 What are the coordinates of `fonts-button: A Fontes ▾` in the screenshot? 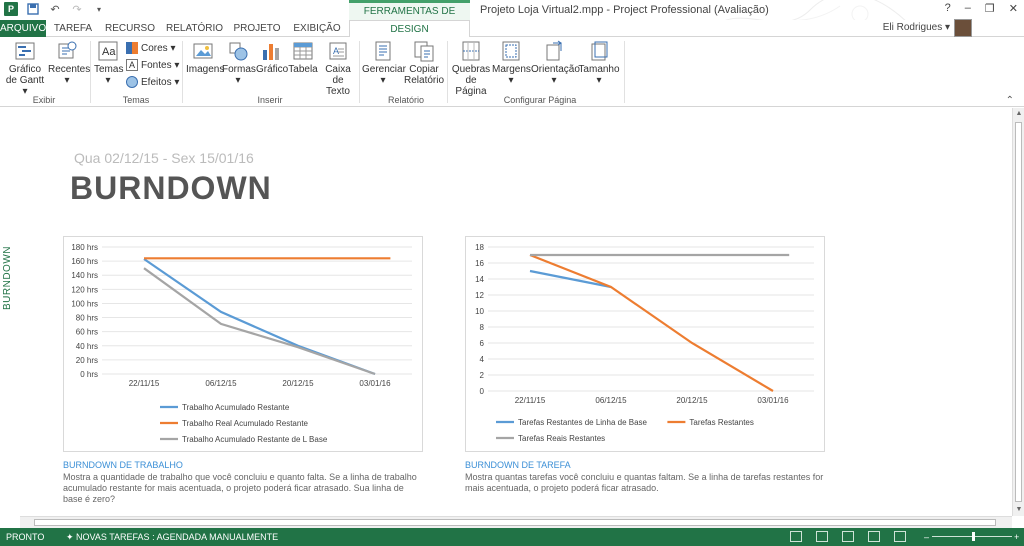 It's located at (152, 65).